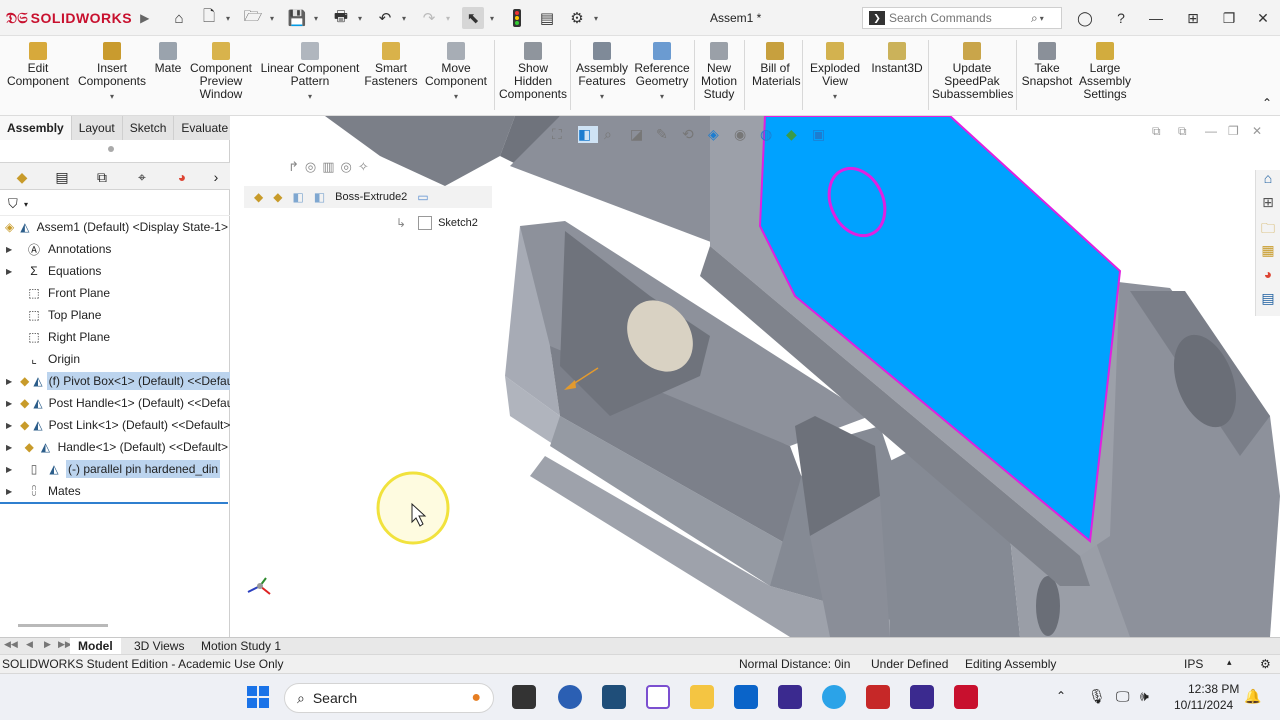 Image resolution: width=1280 pixels, height=720 pixels. Describe the element at coordinates (770, 134) in the screenshot. I see `edit-appearance-icon: ◍` at that location.